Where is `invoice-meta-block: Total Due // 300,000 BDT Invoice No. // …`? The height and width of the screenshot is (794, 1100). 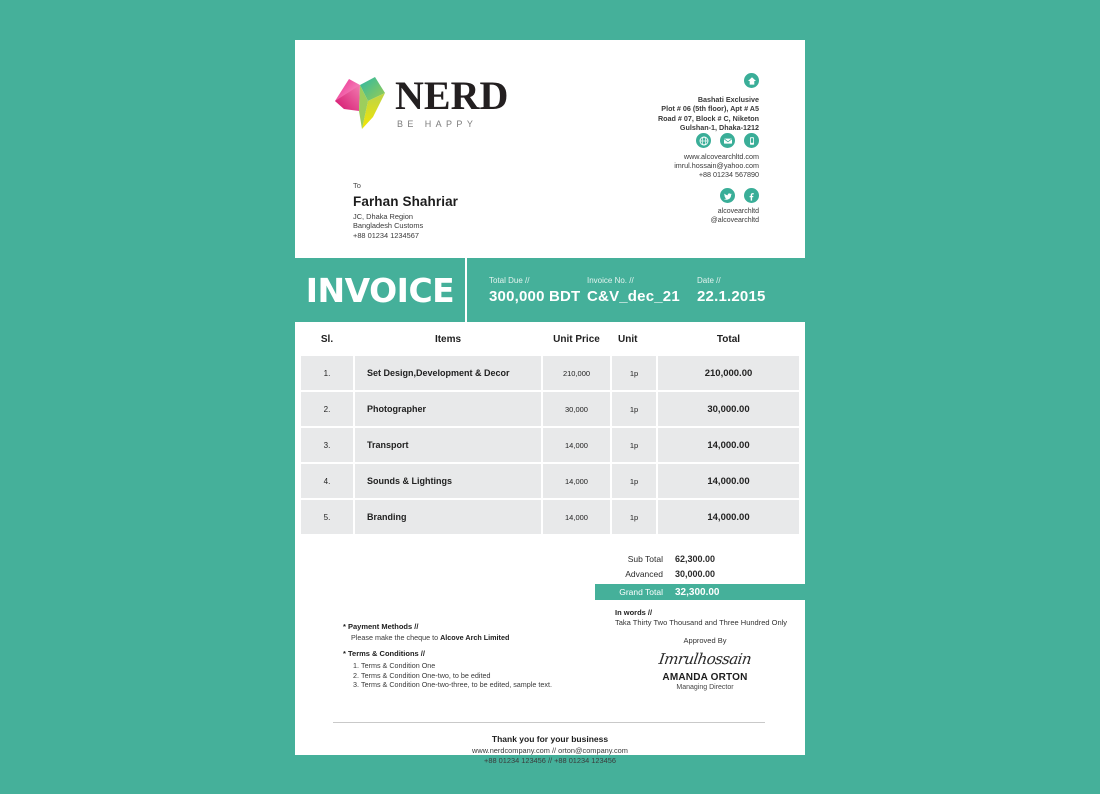
invoice-meta-block: Total Due // 300,000 BDT Invoice No. // … is located at coordinates (636, 290).